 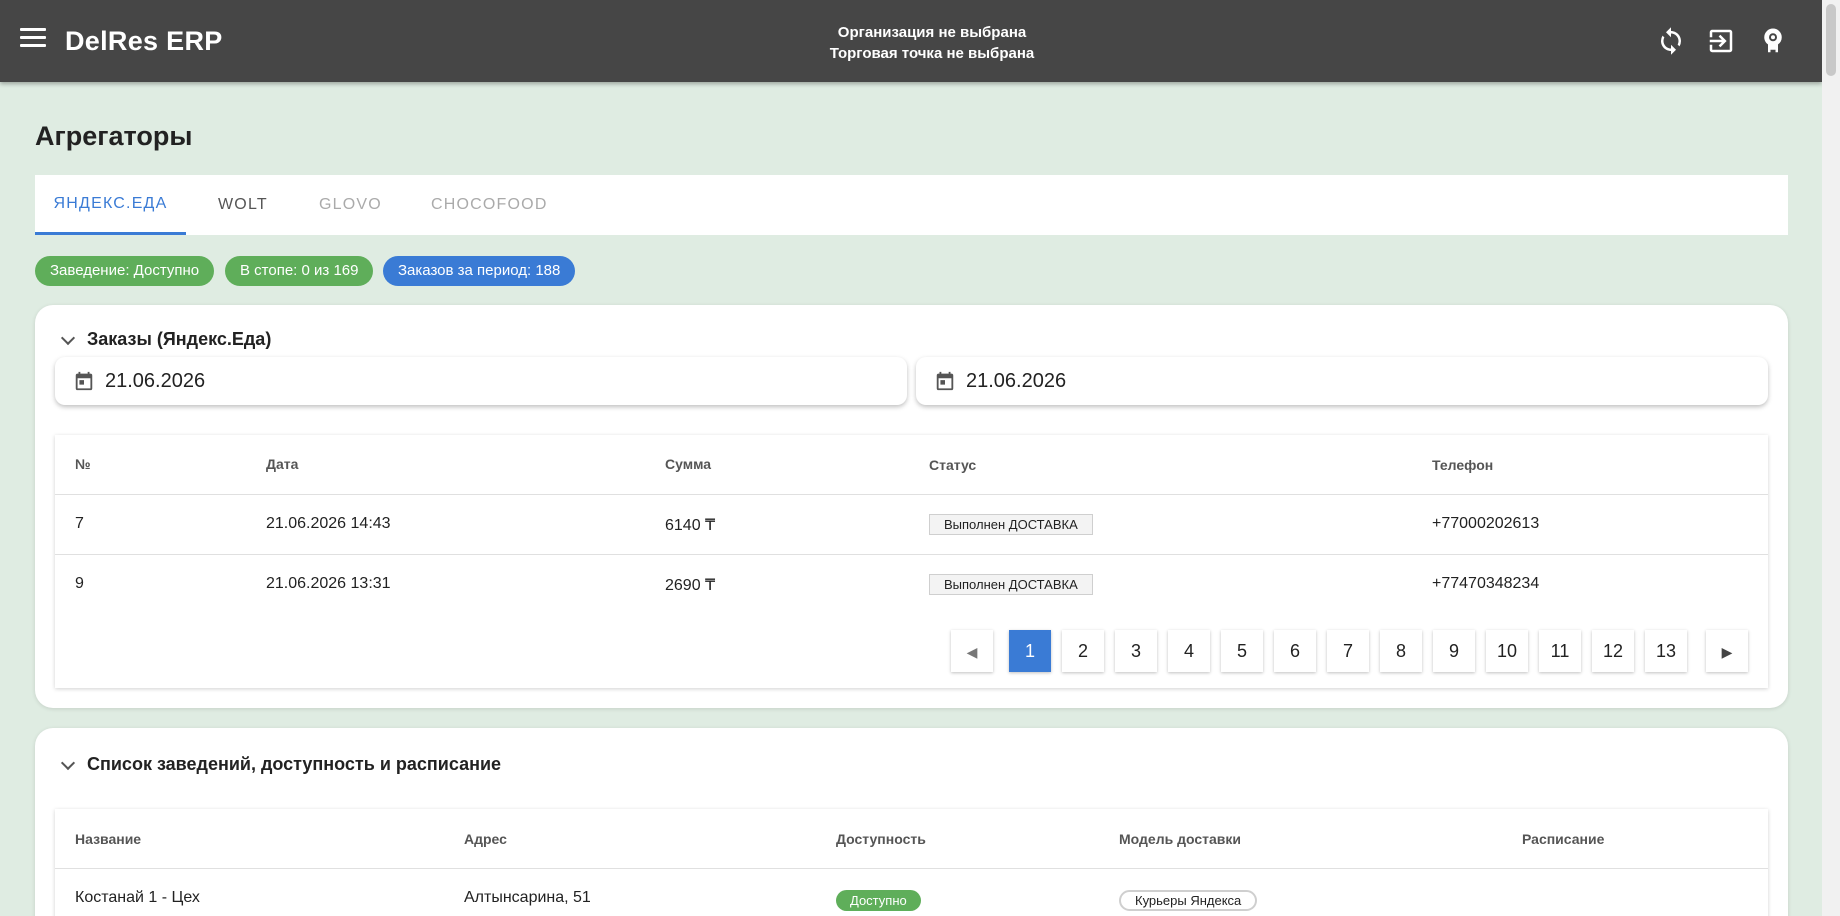 What do you see at coordinates (125, 271) in the screenshot?
I see `venue-status-chip: Заведение: Доступно` at bounding box center [125, 271].